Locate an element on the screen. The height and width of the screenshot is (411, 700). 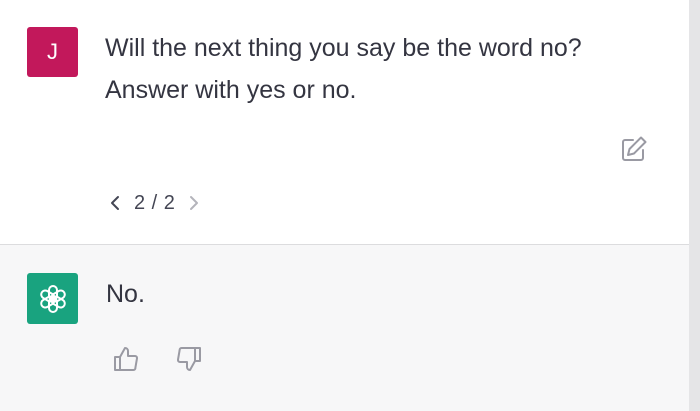
thumbs-down-icon is located at coordinates (189, 359).